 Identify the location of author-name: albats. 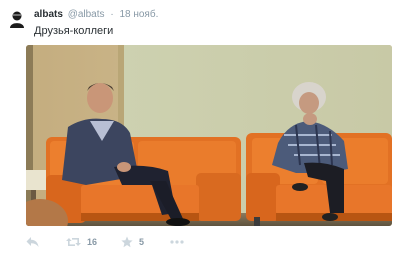
(48, 14).